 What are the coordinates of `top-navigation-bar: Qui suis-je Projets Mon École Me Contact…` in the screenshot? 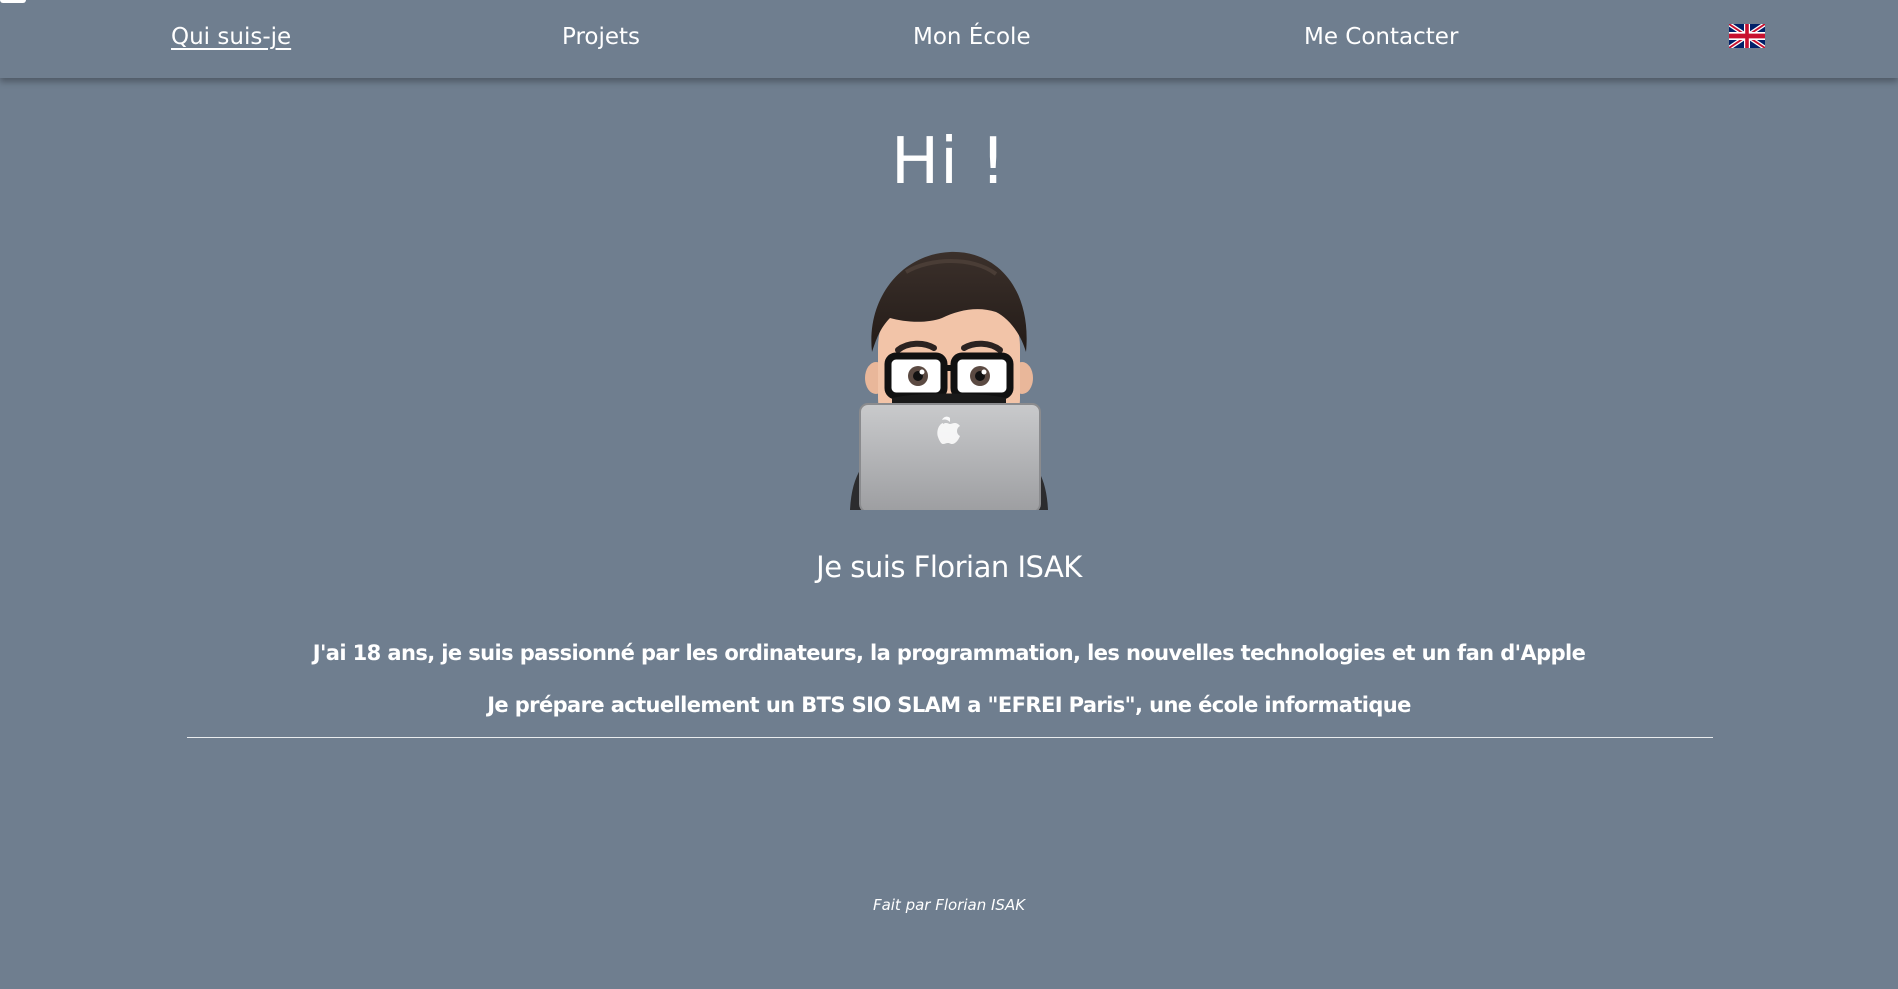 It's located at (949, 39).